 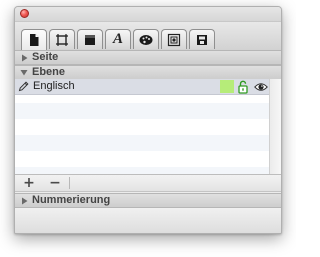 I want to click on inspector-tab-bar: A, so click(x=148, y=36).